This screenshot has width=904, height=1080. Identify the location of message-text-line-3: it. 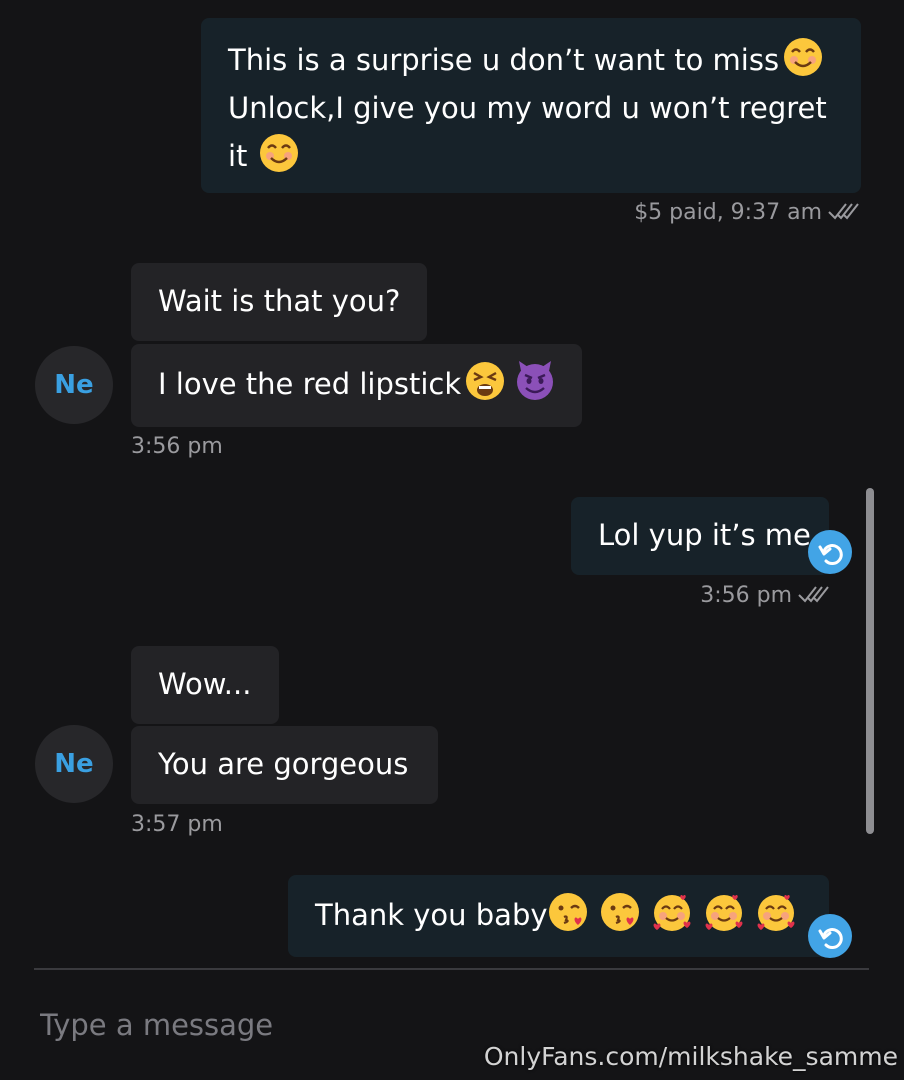
(238, 156).